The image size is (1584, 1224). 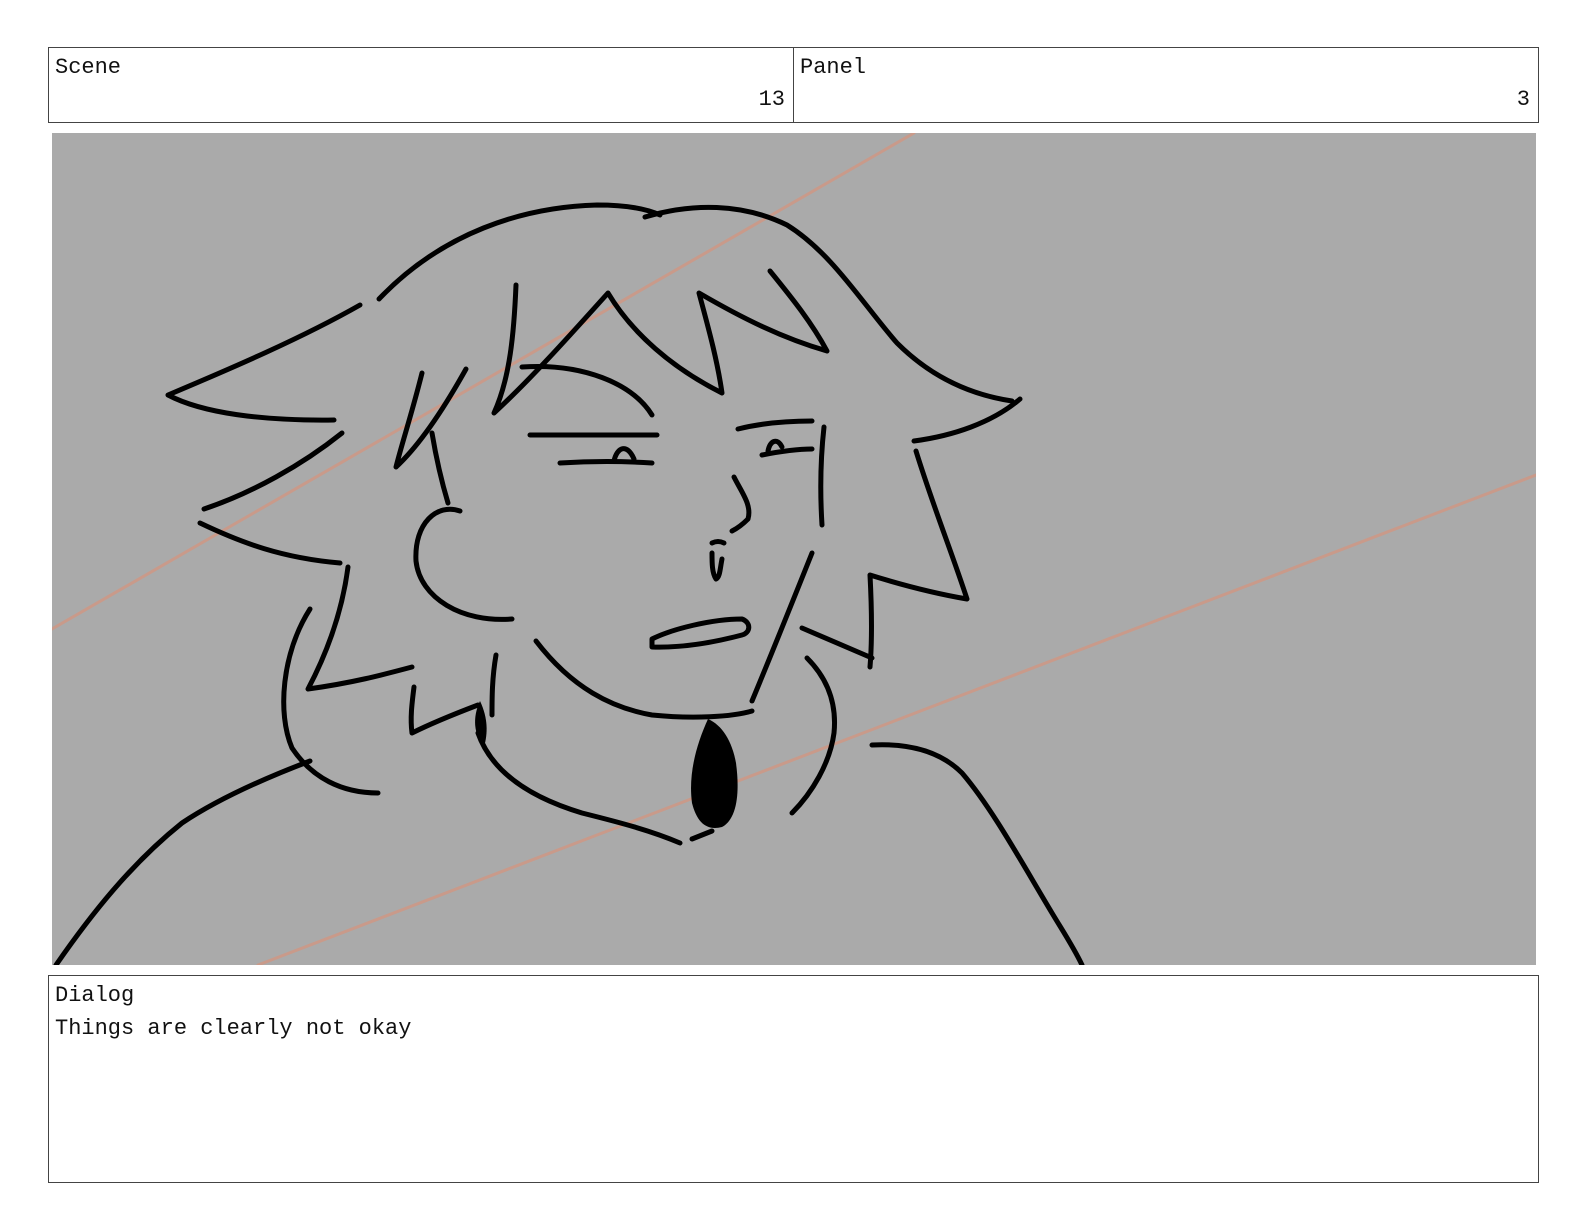 I want to click on scene-panel-header: Scene 13 Panel 3, so click(x=793, y=85).